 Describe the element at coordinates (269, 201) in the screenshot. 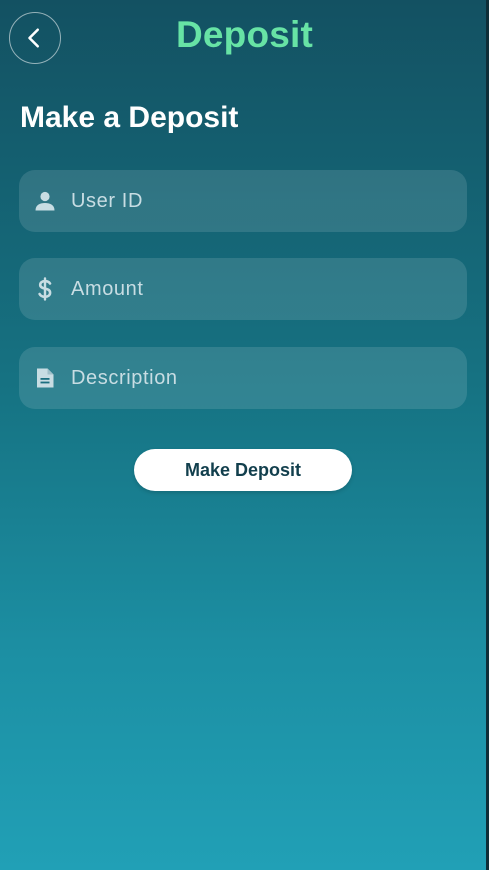

I see `user-id-input` at that location.